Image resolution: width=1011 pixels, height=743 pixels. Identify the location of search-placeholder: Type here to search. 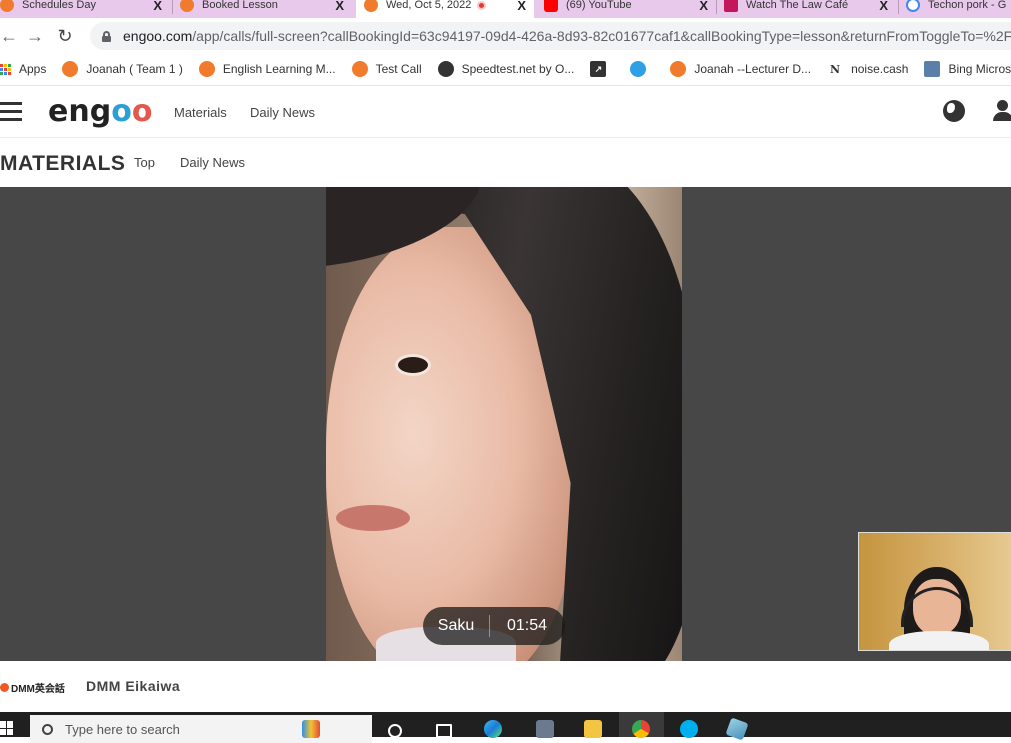
(122, 729).